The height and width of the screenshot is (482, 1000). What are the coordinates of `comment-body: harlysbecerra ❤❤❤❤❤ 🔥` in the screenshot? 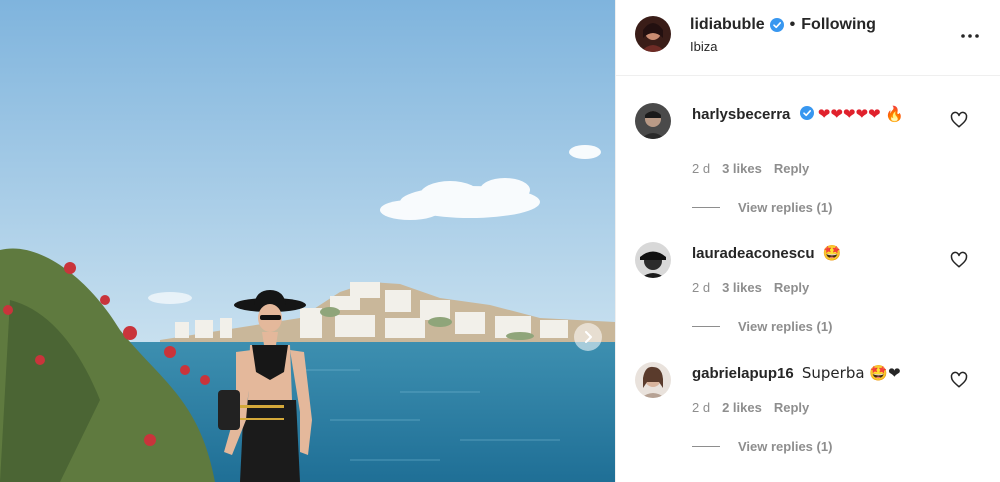 It's located at (817, 114).